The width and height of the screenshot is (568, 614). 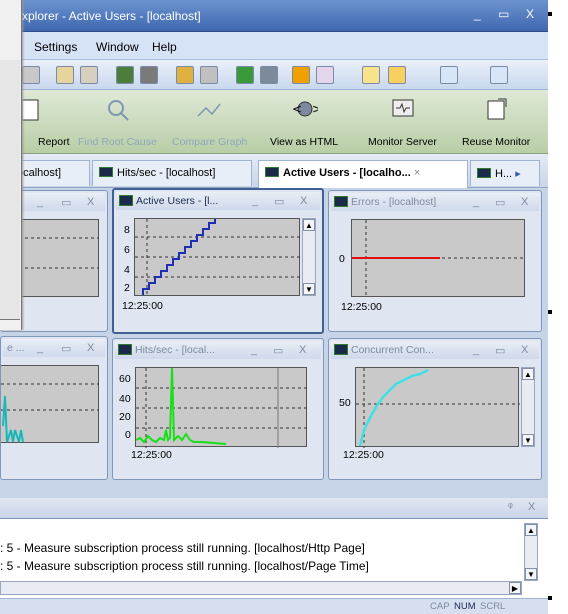 What do you see at coordinates (449, 75) in the screenshot?
I see `option-icon` at bounding box center [449, 75].